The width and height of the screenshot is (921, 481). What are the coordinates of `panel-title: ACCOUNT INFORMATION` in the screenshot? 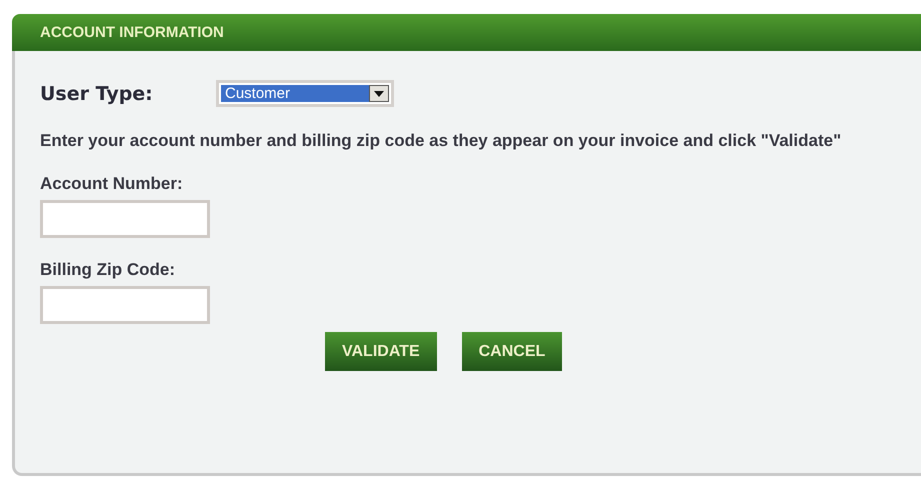 It's located at (132, 32).